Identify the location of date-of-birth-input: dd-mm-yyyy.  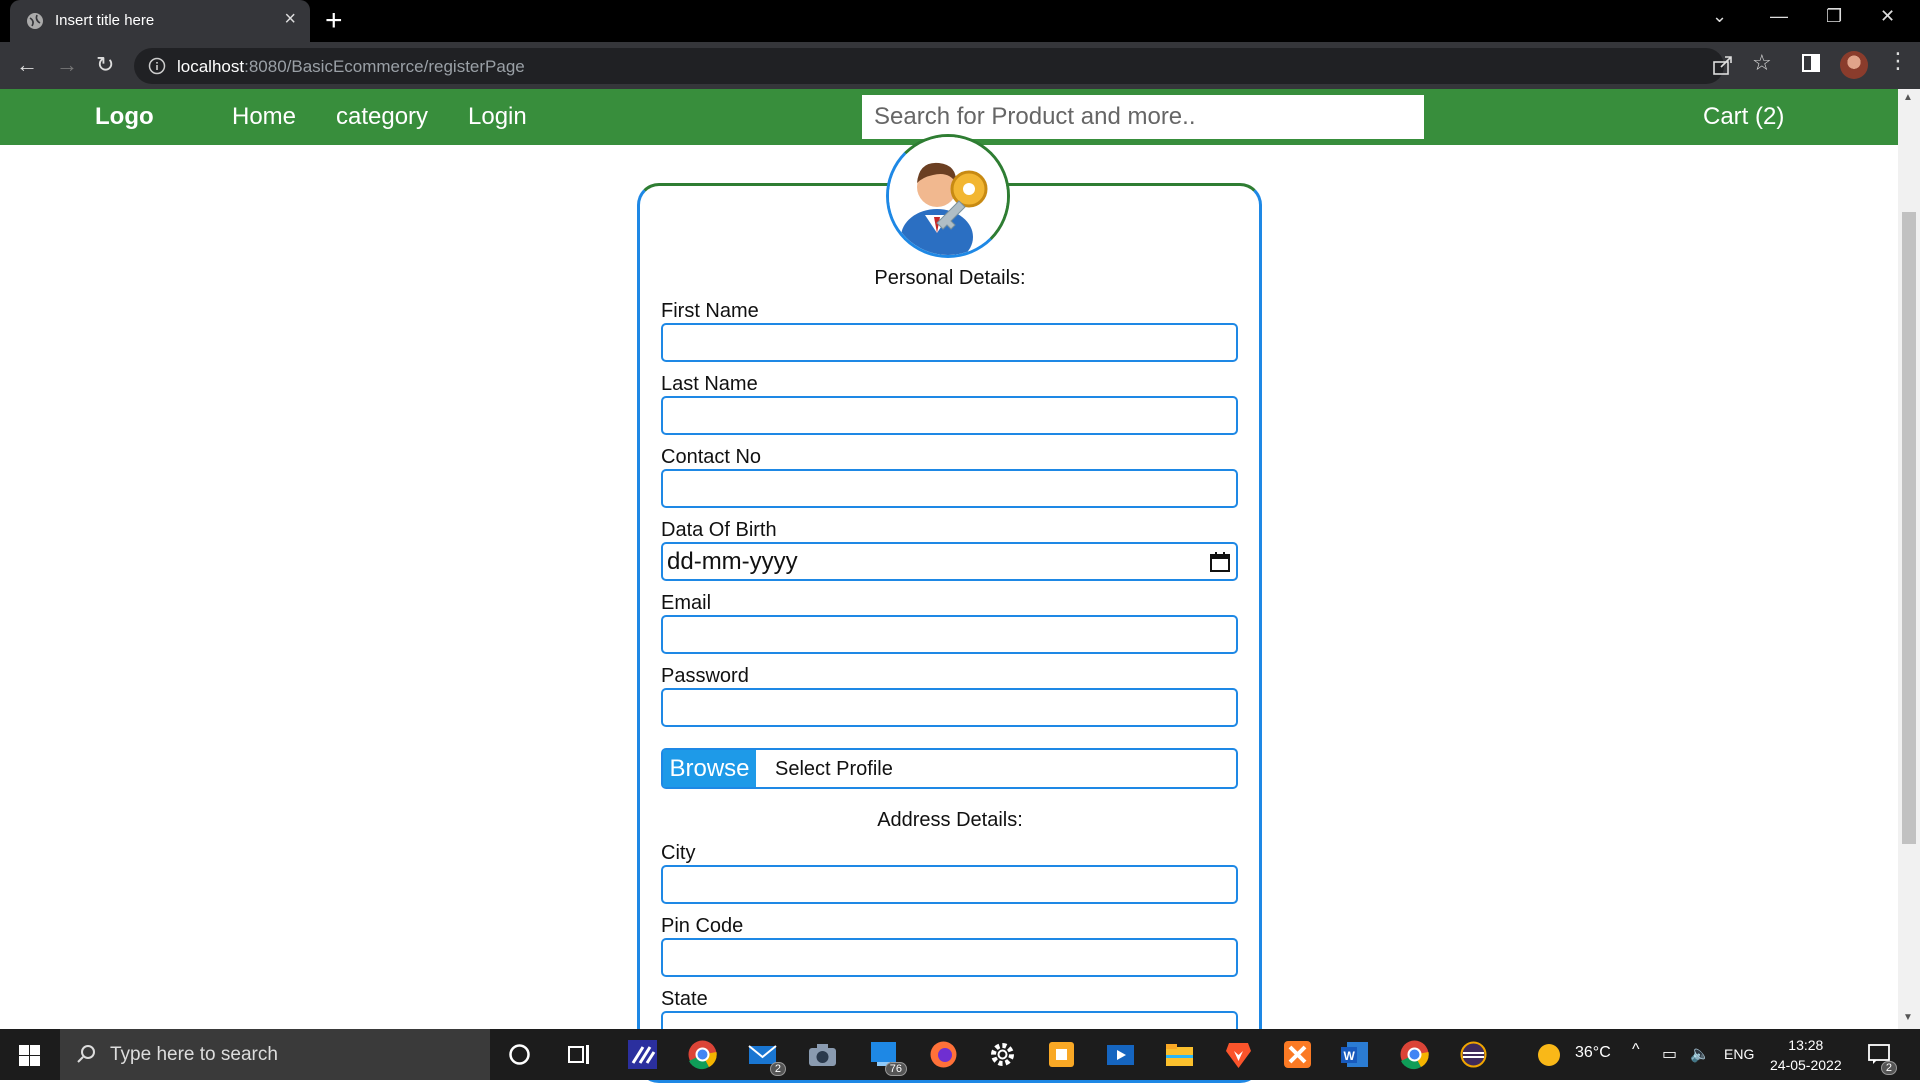
(949, 561).